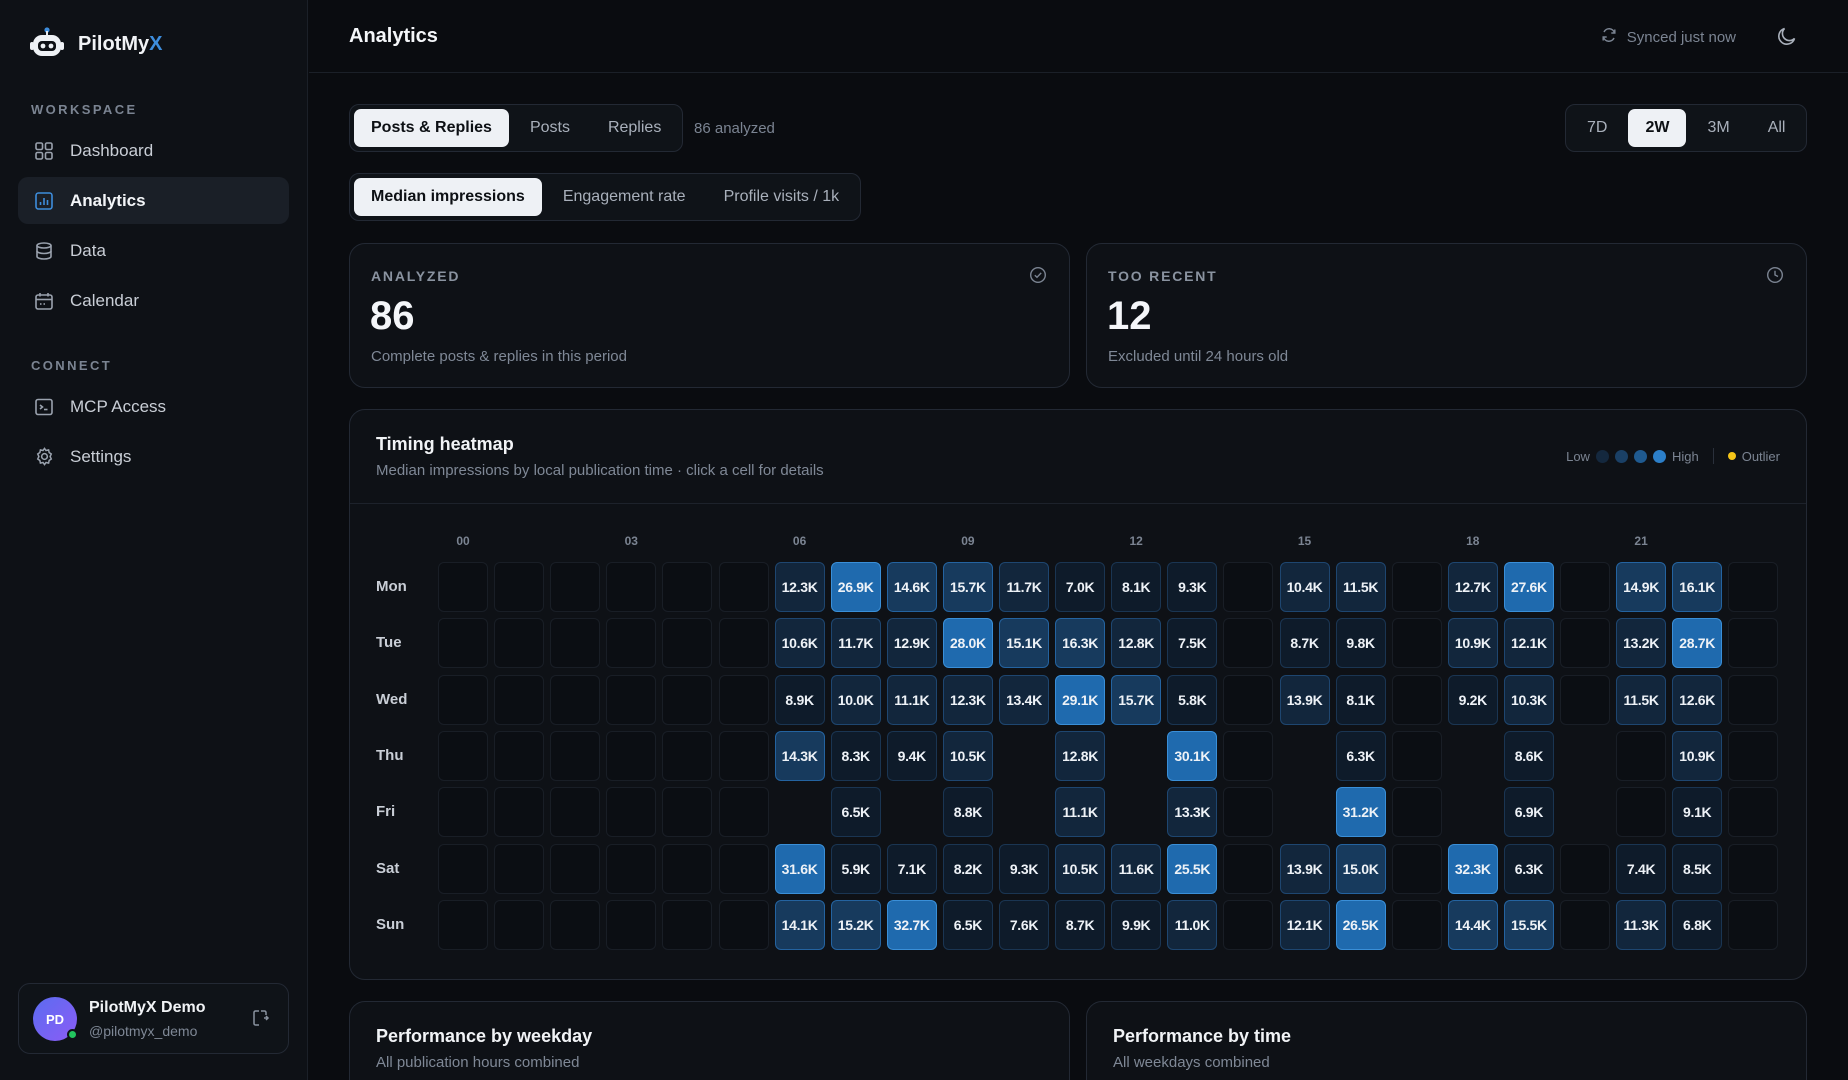 The height and width of the screenshot is (1080, 1848). I want to click on heatmap-cell: 11.5K, so click(1360, 587).